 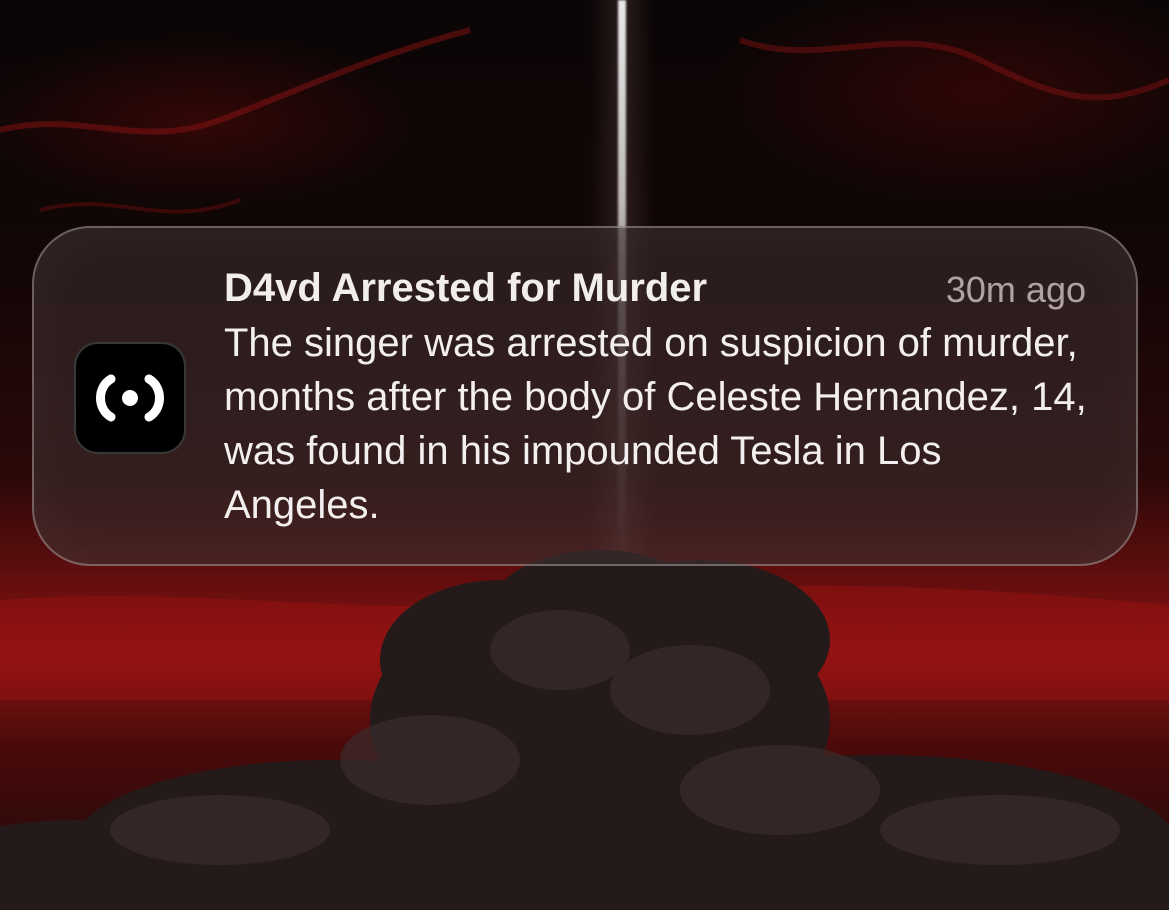 I want to click on broadcast-signal-icon, so click(x=130, y=398).